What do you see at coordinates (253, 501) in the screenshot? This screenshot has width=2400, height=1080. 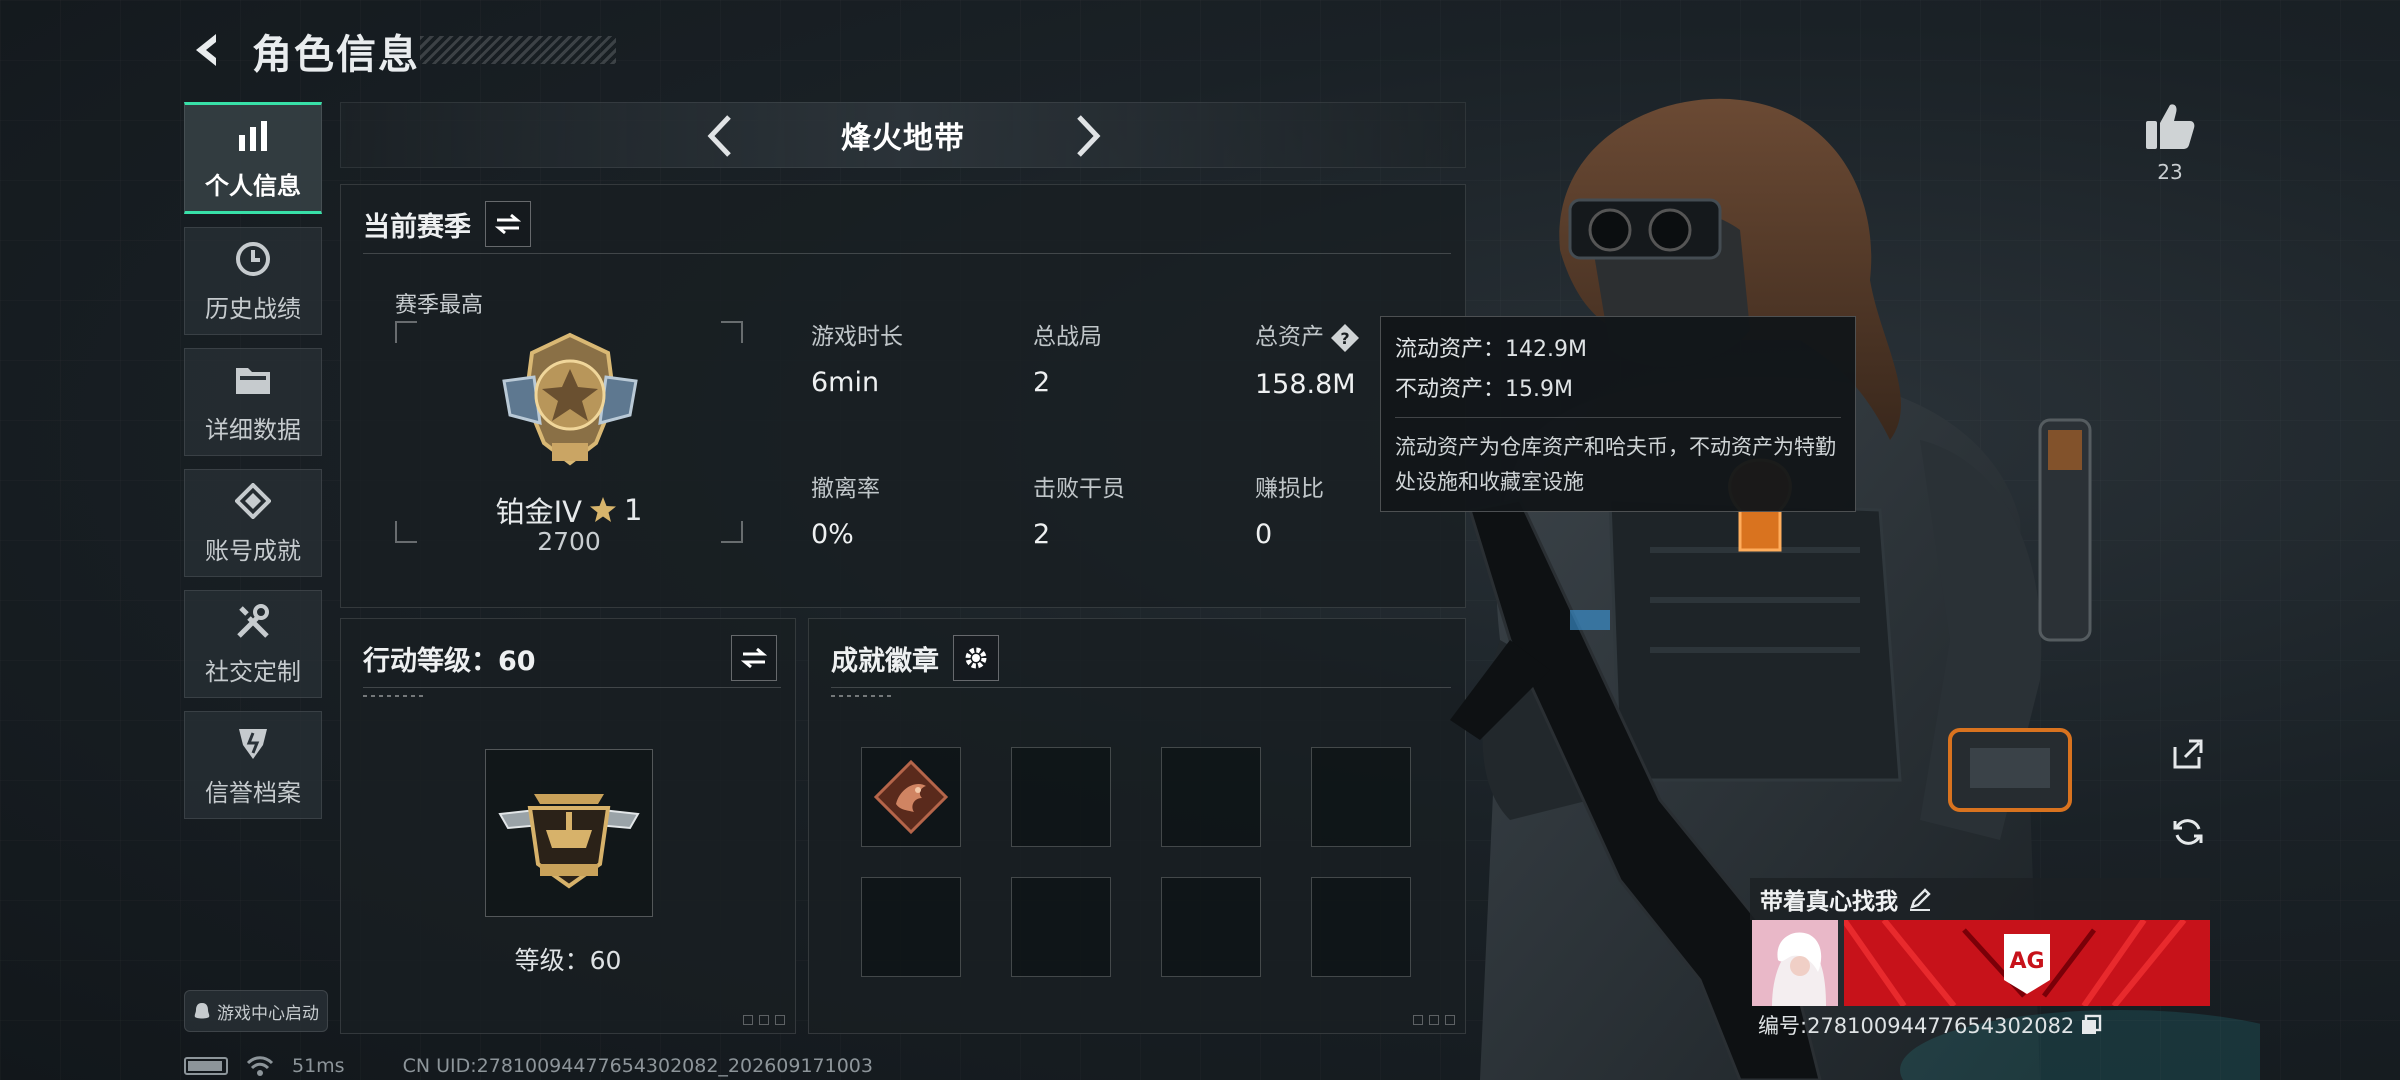 I see `achievement-icon` at bounding box center [253, 501].